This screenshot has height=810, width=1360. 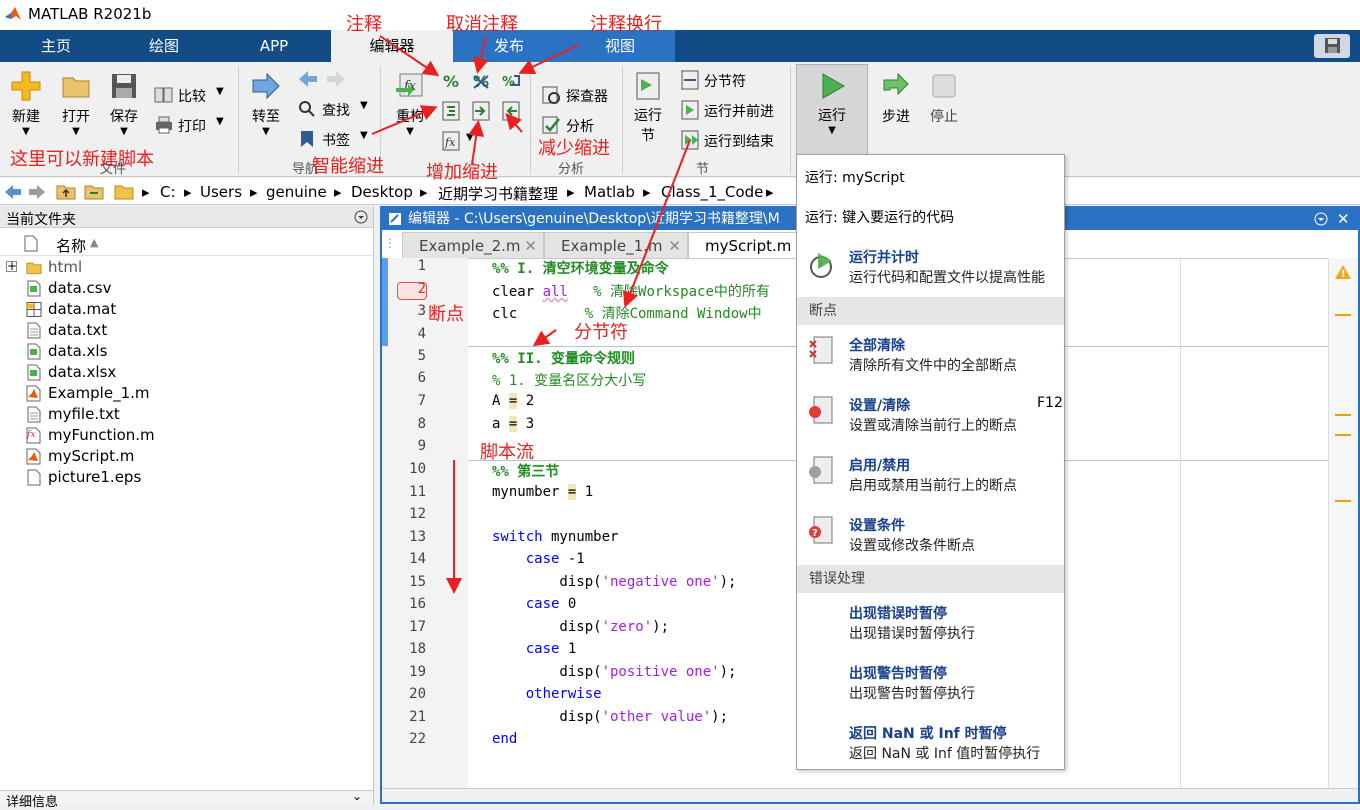 I want to click on crumb-users: Users, so click(x=221, y=192).